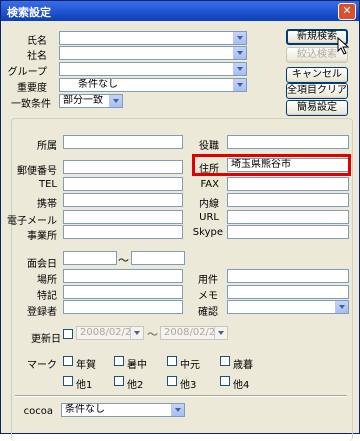  What do you see at coordinates (27, 72) in the screenshot?
I see `label-group: グループ` at bounding box center [27, 72].